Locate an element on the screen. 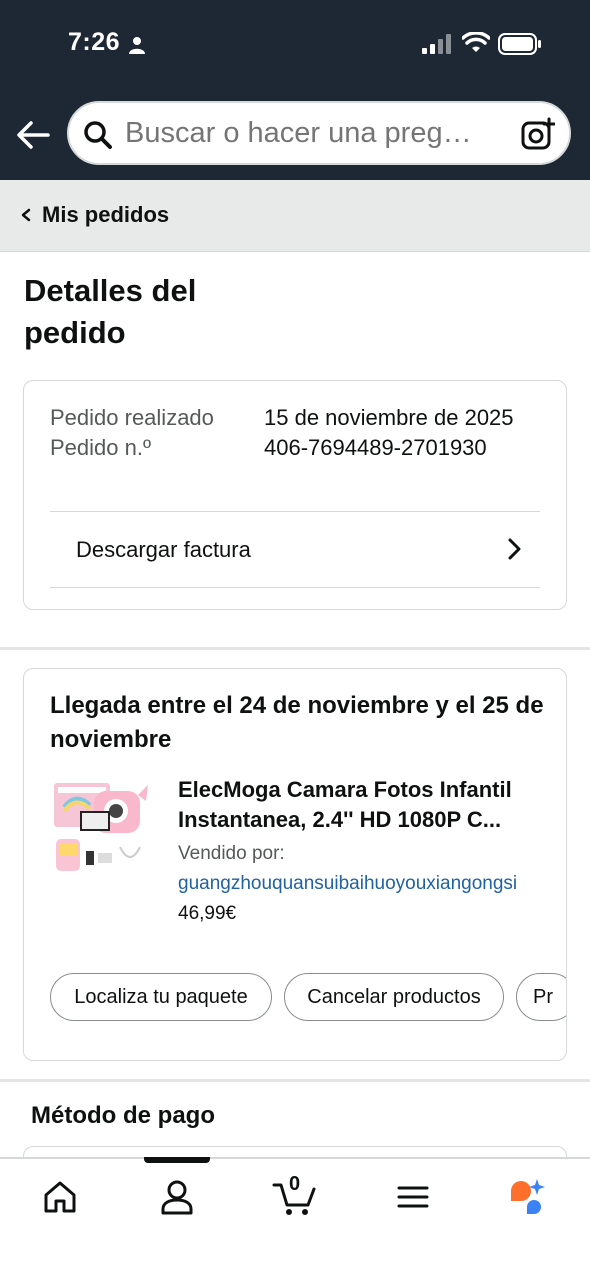 Image resolution: width=590 pixels, height=1280 pixels. rufus-icon is located at coordinates (527, 1197).